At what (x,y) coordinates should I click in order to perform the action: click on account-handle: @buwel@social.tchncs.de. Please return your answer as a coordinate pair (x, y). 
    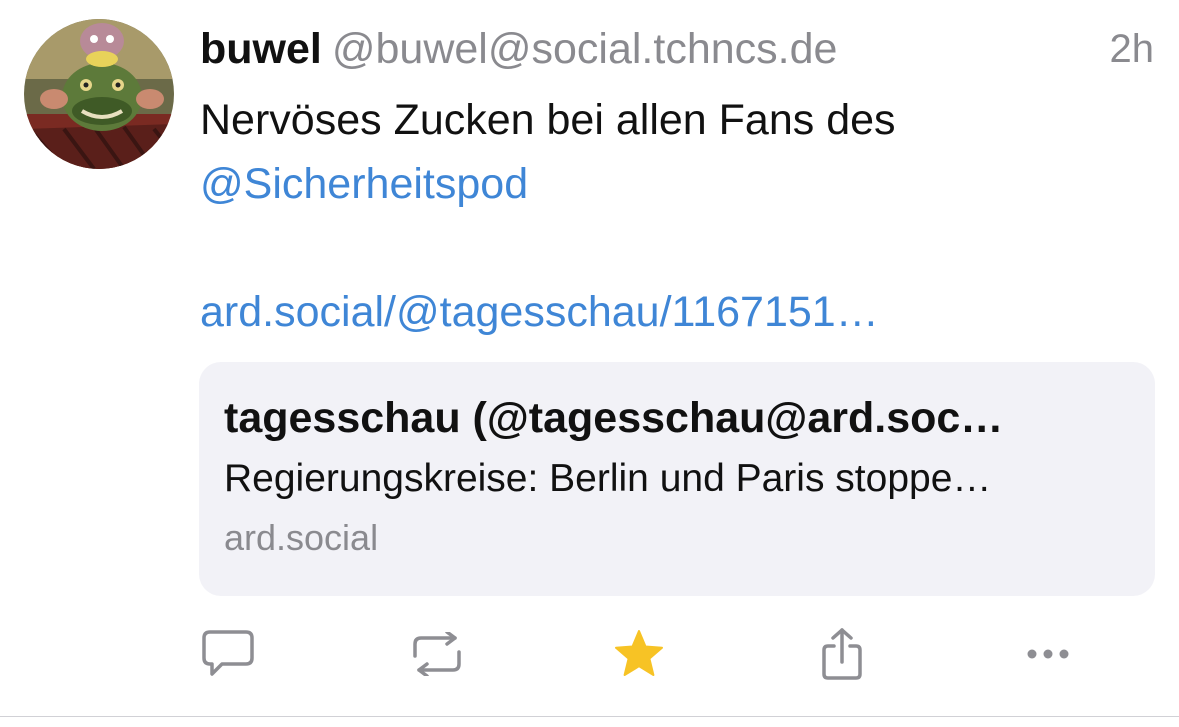
    Looking at the image, I should click on (585, 49).